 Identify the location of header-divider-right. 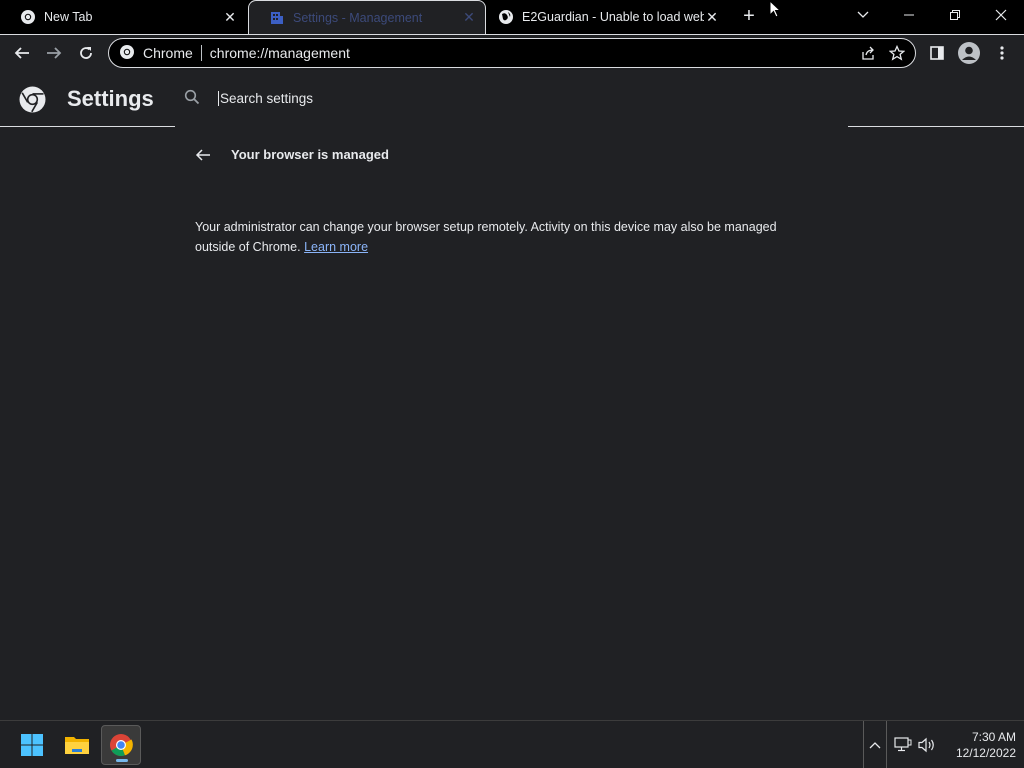
(936, 126).